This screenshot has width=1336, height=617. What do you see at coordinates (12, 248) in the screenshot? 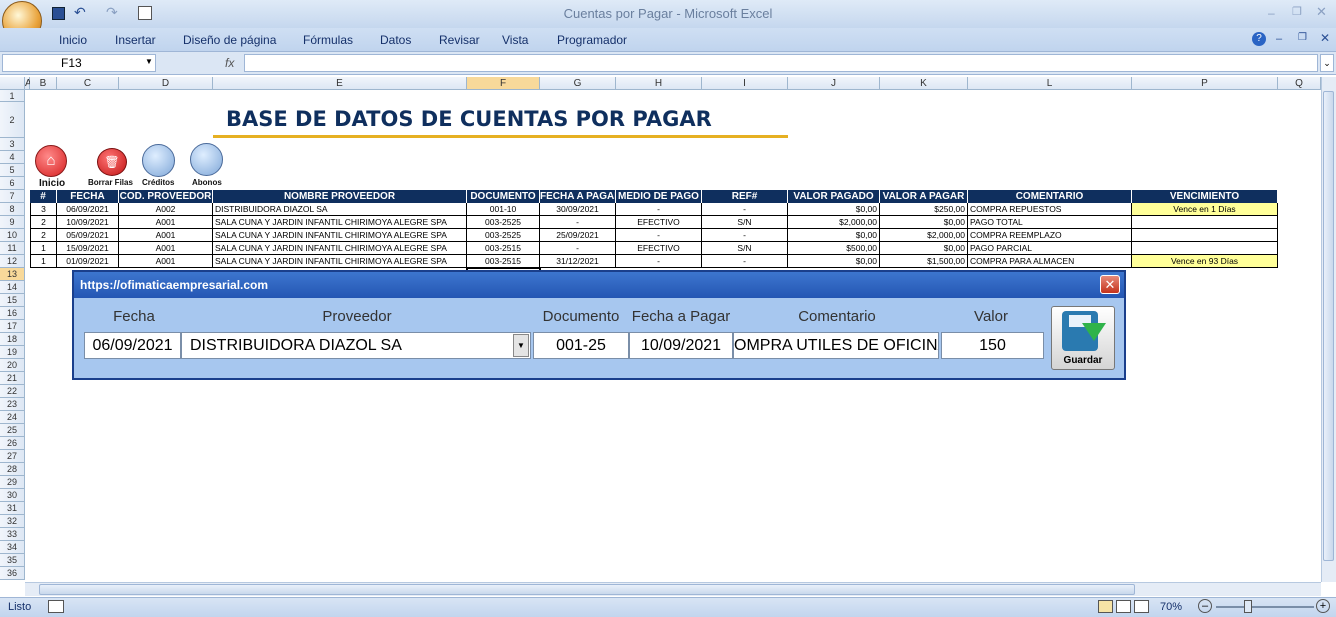
I see `row-header: 11` at bounding box center [12, 248].